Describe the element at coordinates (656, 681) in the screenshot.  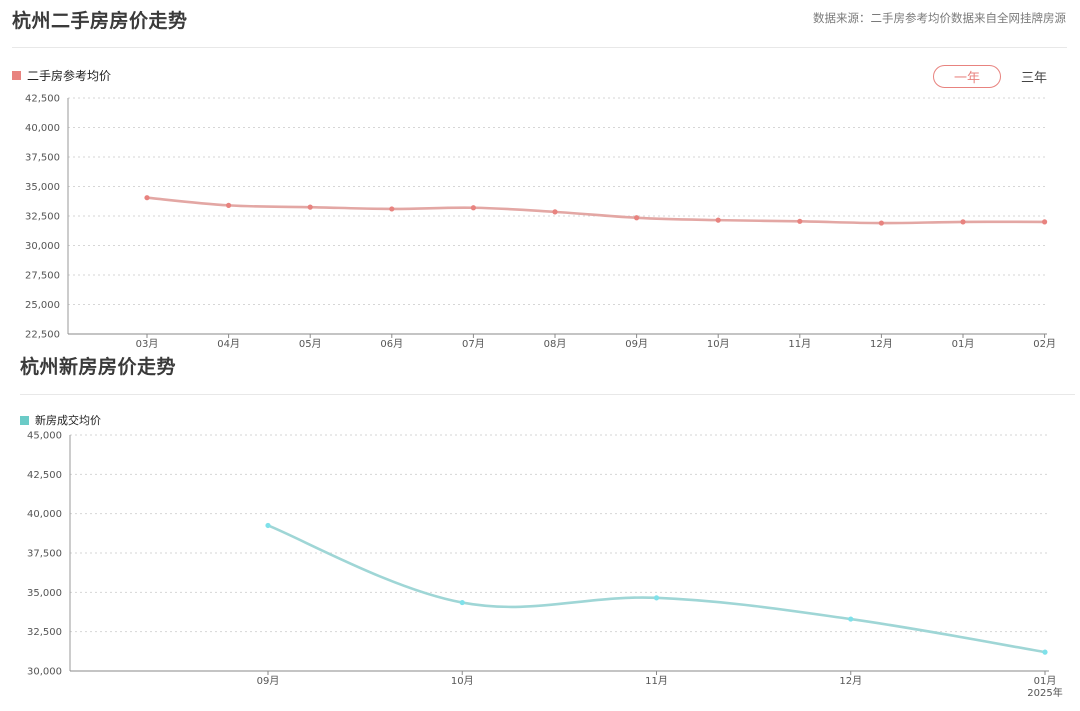
I see `newhouse-x-tick-label: 11月` at that location.